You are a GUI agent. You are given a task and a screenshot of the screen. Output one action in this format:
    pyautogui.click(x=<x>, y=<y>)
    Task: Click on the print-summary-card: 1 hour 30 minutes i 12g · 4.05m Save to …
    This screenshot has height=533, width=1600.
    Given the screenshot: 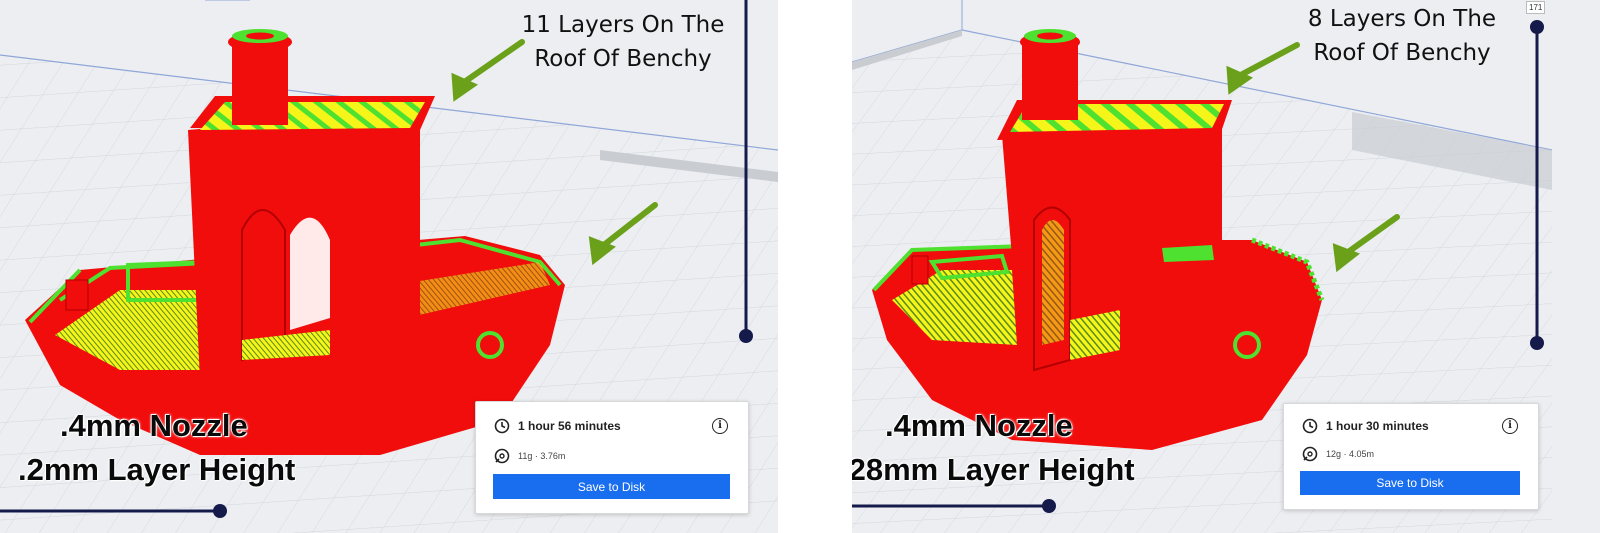 What is the action you would take?
    pyautogui.click(x=1411, y=456)
    